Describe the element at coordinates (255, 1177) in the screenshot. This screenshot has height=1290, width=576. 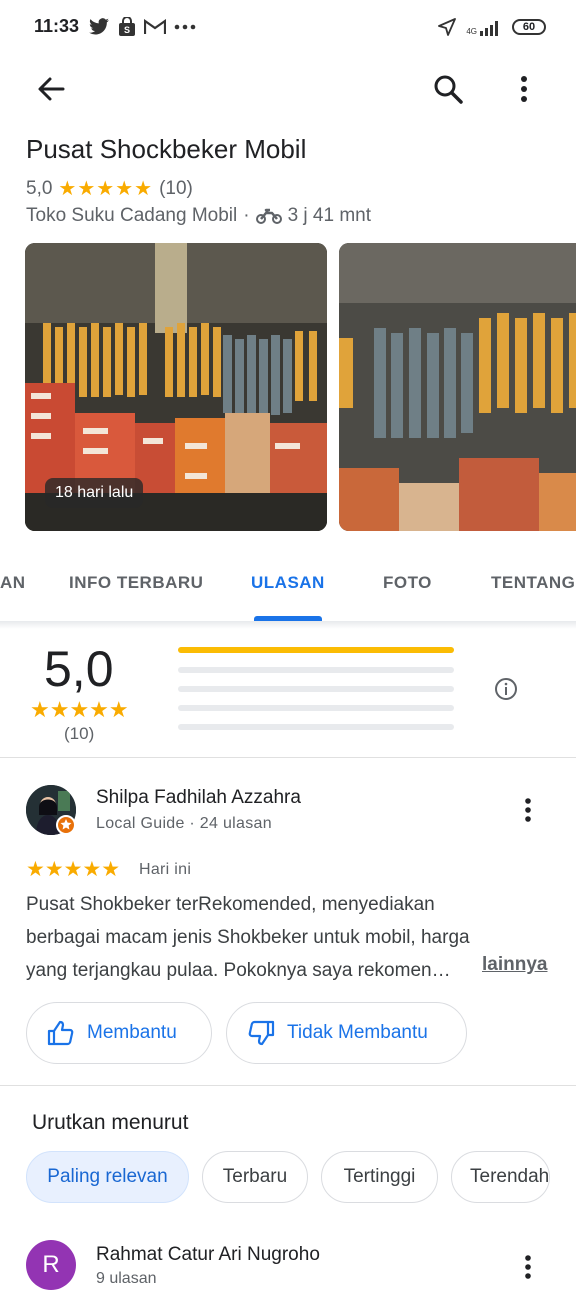
I see `sort-chip-newest: Terbaru` at that location.